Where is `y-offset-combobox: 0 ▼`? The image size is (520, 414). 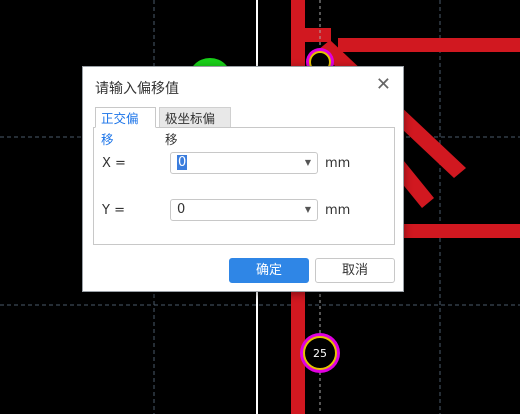
y-offset-combobox: 0 ▼ is located at coordinates (244, 210).